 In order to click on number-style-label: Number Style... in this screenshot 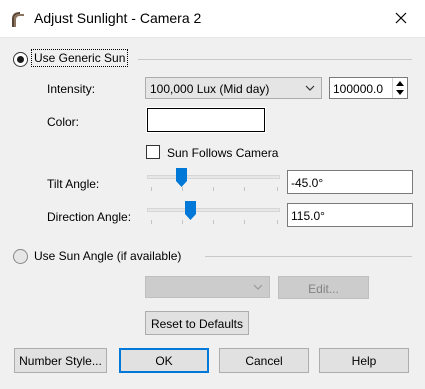, I will do `click(60, 361)`.